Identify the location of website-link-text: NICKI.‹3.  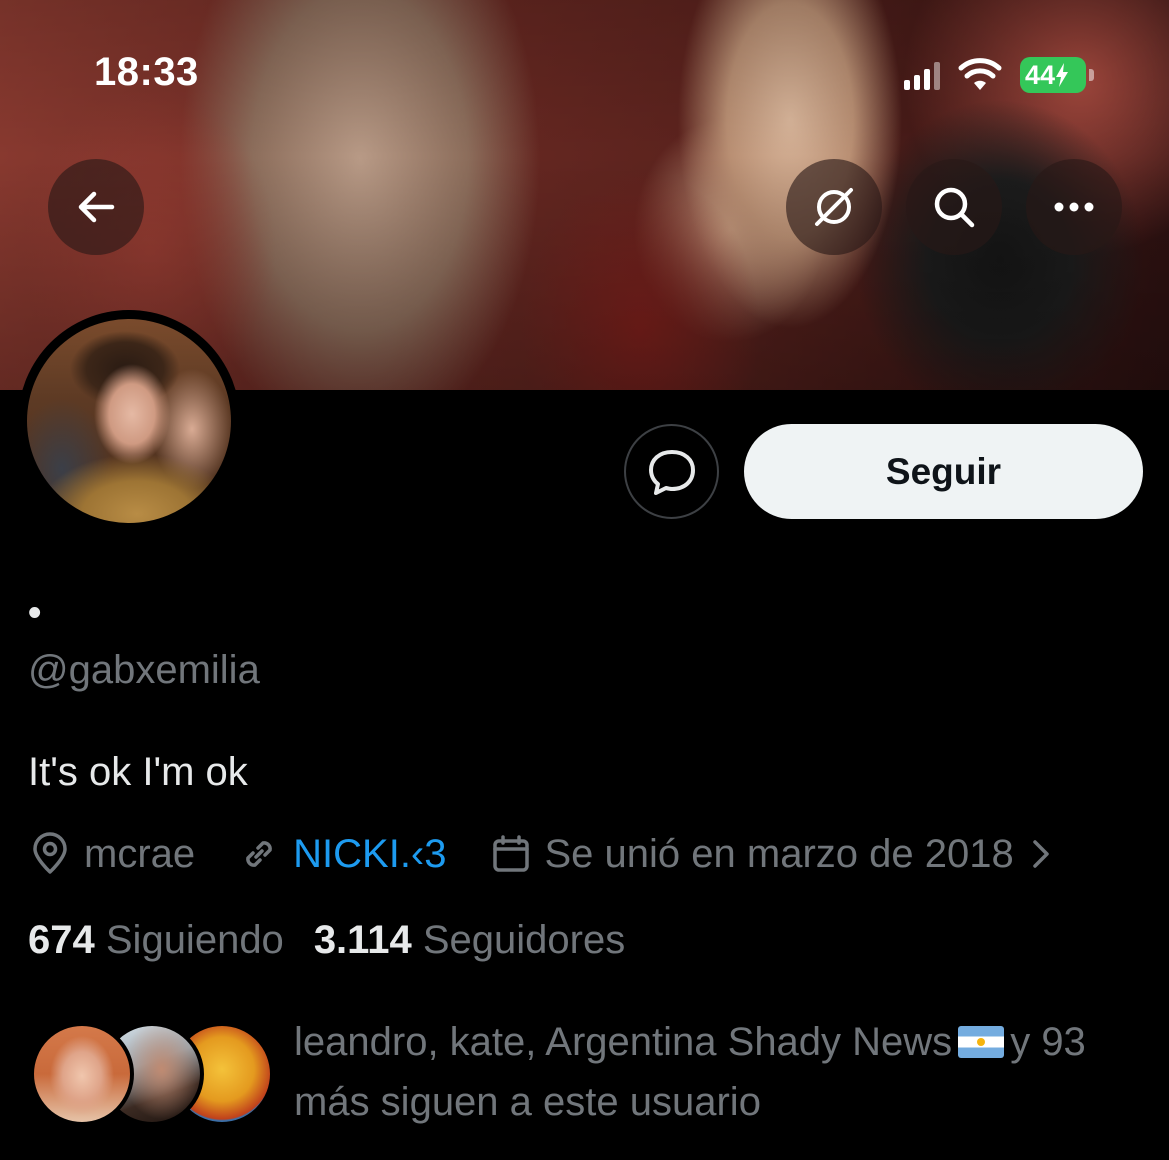
(369, 854).